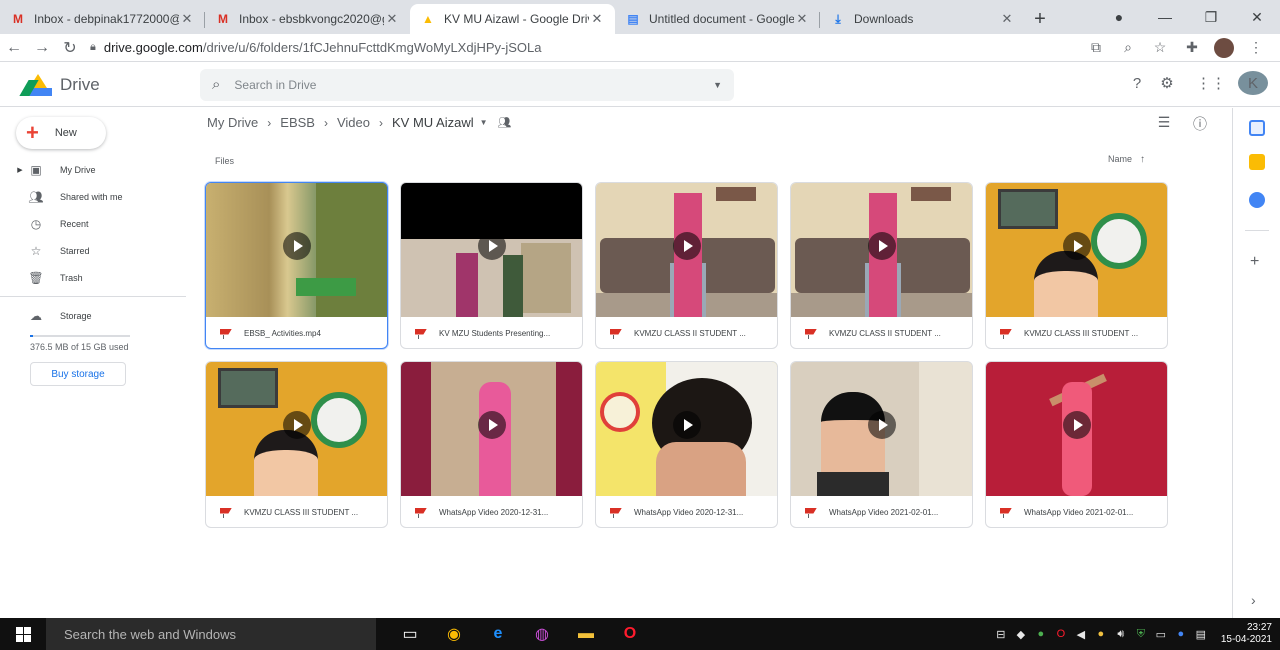 The height and width of the screenshot is (650, 1280). Describe the element at coordinates (1192, 47) in the screenshot. I see `extensions-icon: ✚` at that location.